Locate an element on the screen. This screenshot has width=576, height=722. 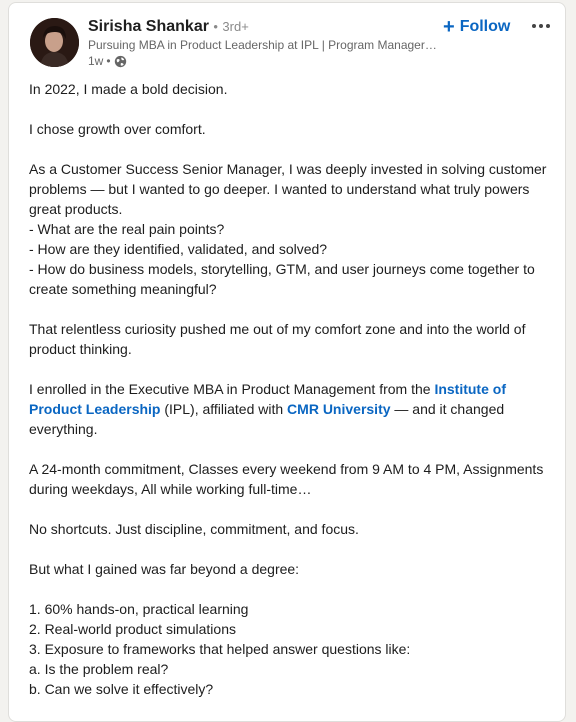
post-link: Institute of is located at coordinates (470, 389).